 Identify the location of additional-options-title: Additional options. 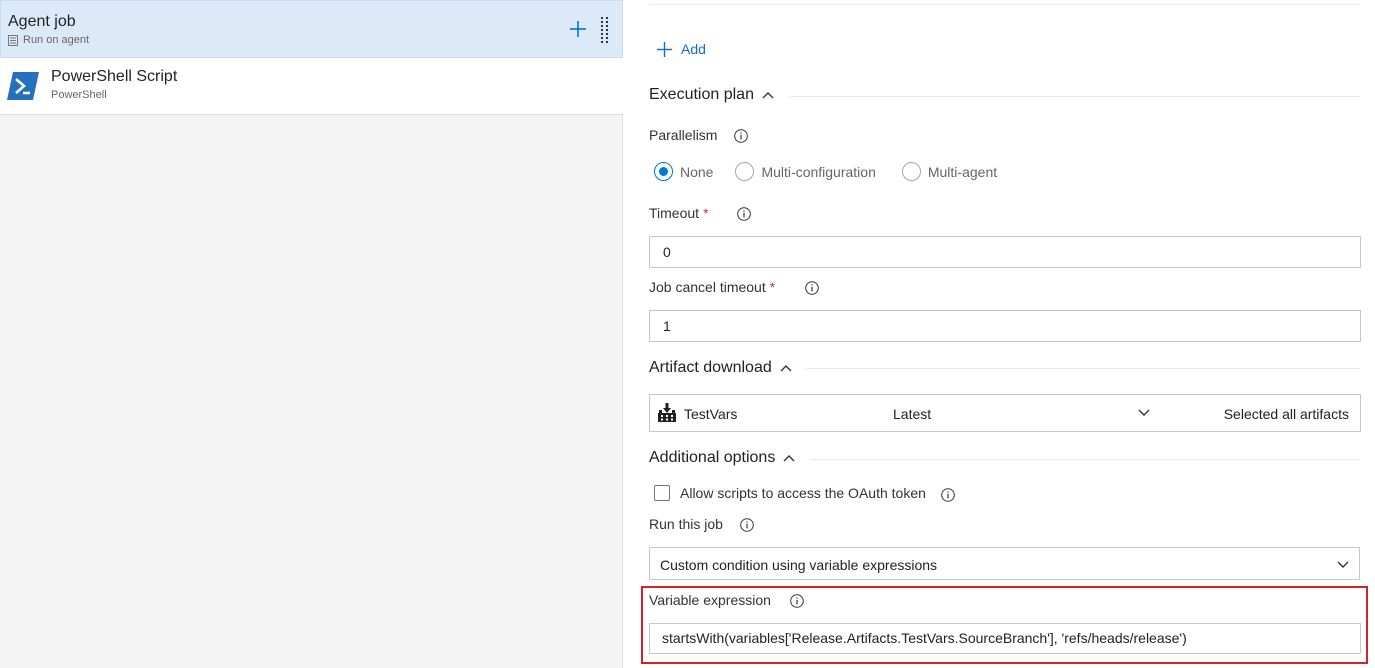
(712, 457).